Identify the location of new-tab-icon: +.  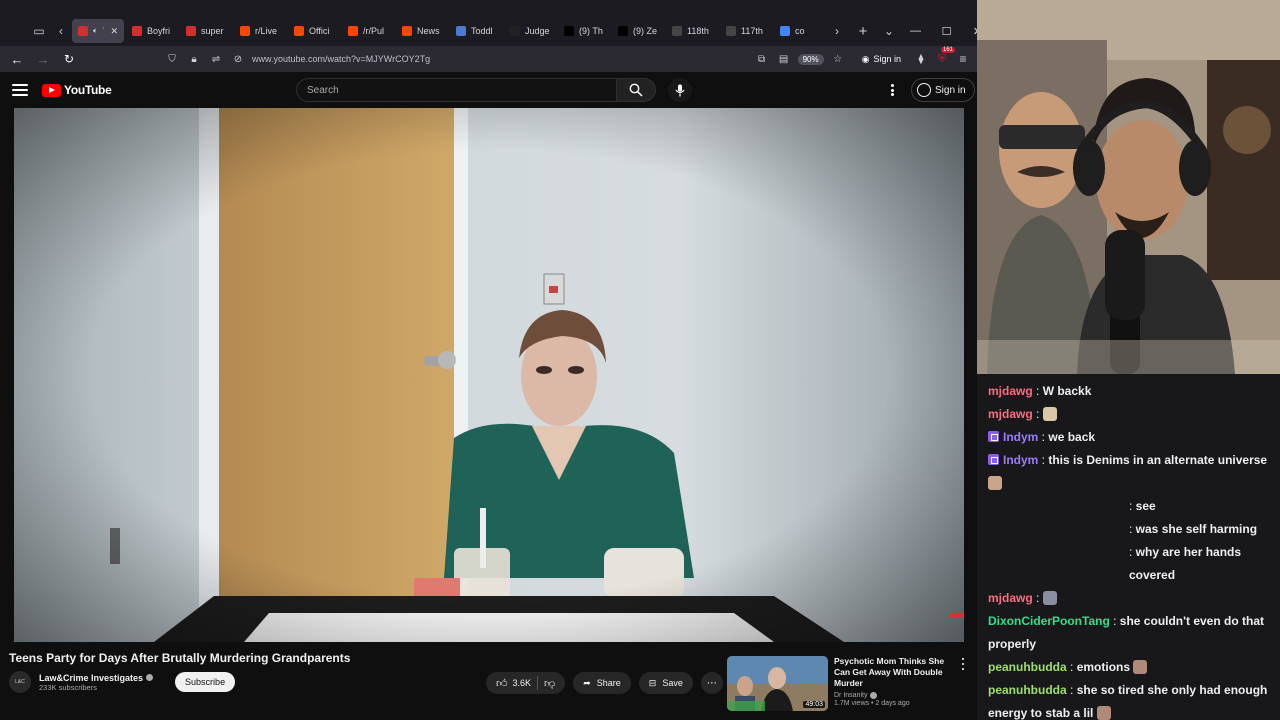
(863, 31).